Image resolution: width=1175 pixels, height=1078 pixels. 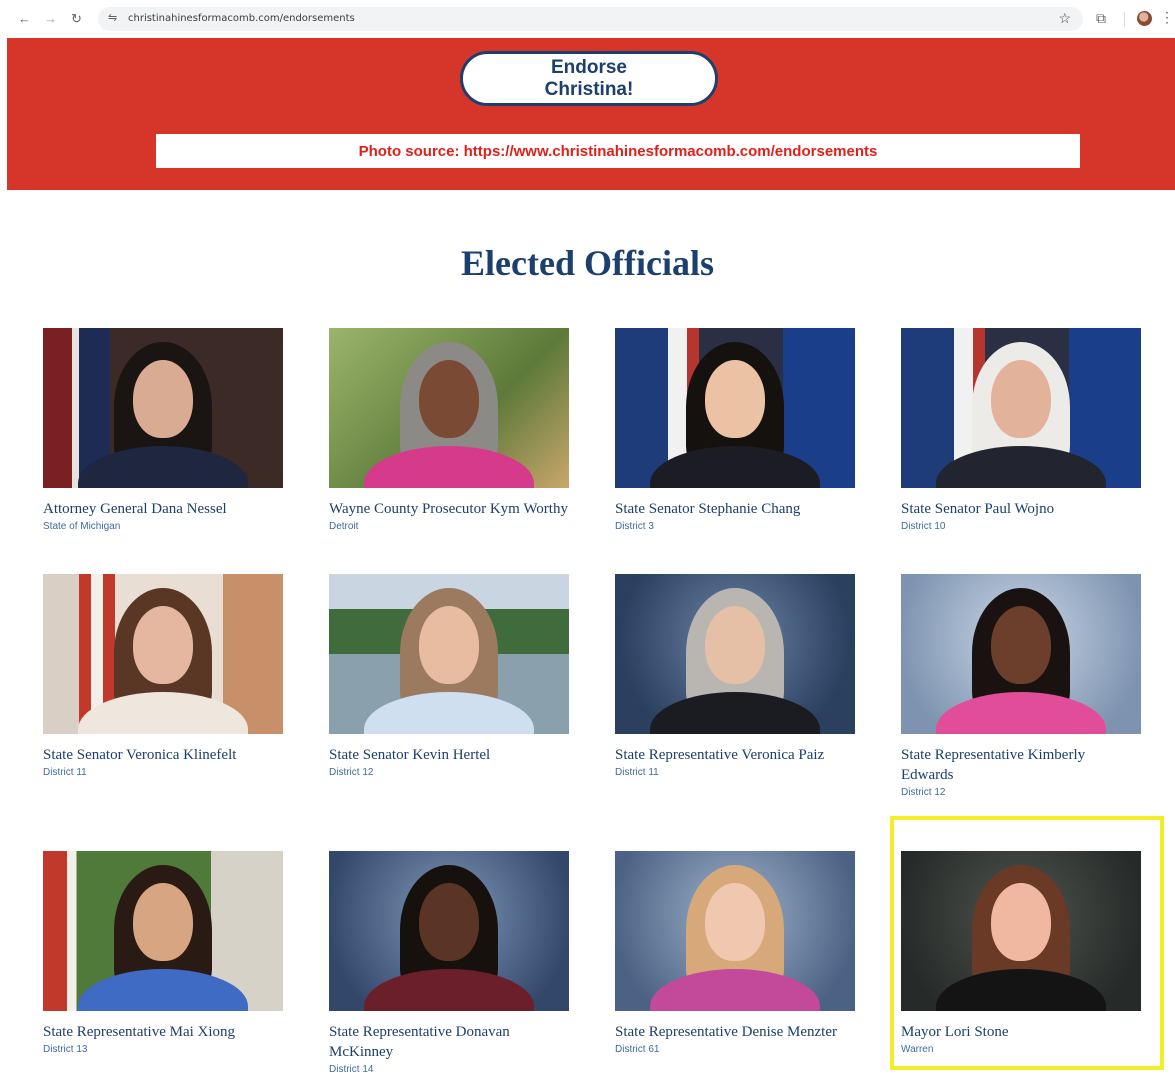 I want to click on official-location: District 61, so click(x=637, y=1049).